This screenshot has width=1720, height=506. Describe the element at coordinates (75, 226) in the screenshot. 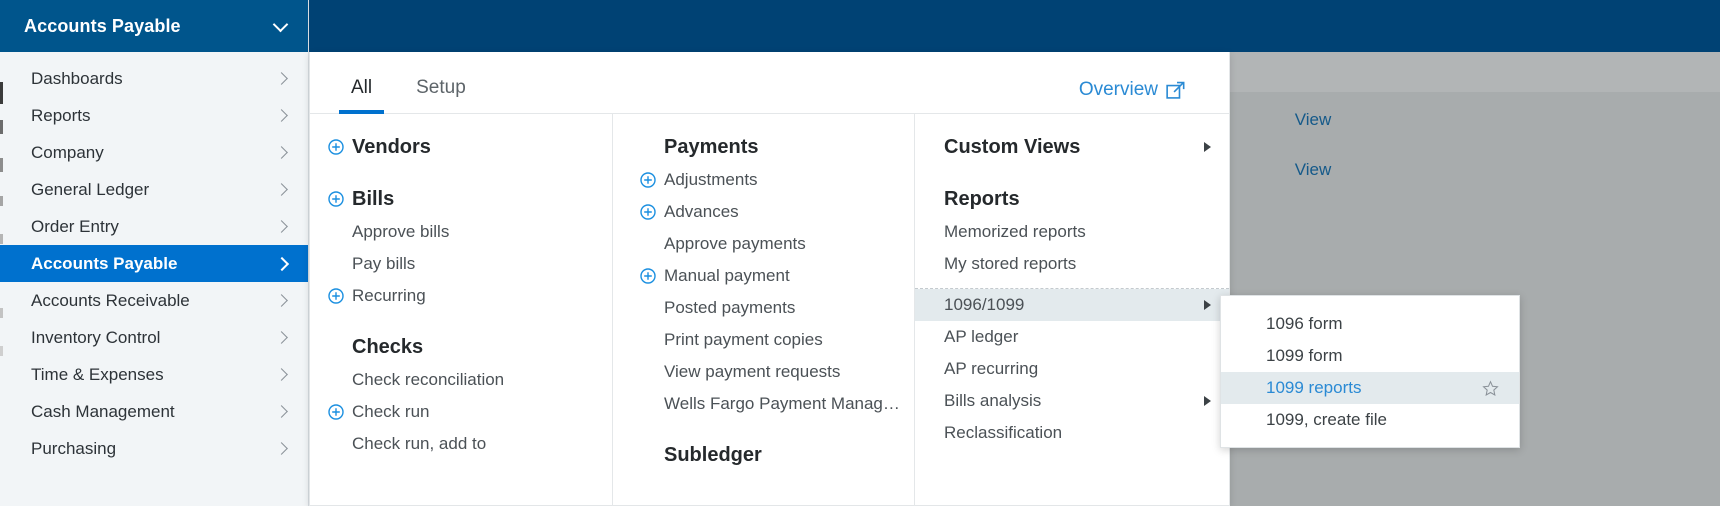

I see `sidebar-item-label: Order Entry` at that location.